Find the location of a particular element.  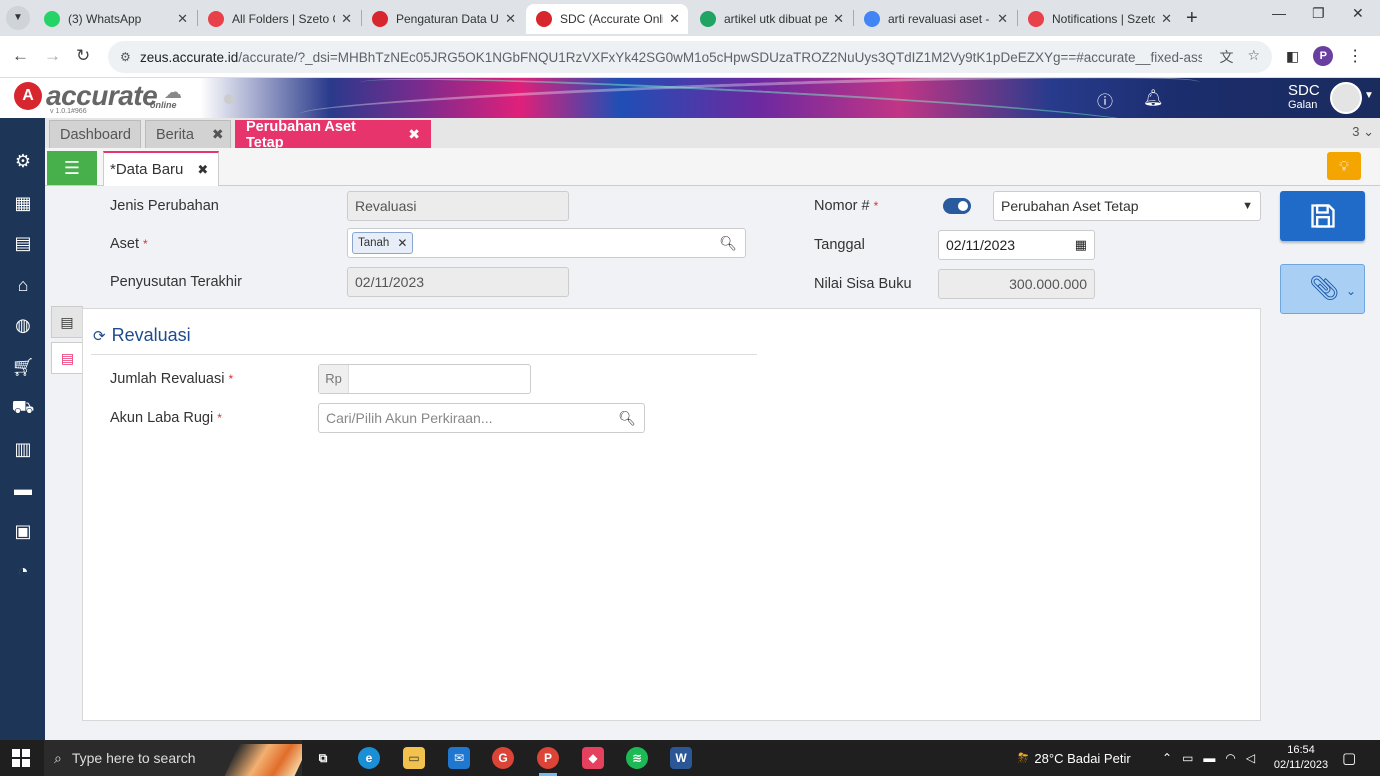

lightbulb-icon: 💡︎ is located at coordinates (1344, 166).